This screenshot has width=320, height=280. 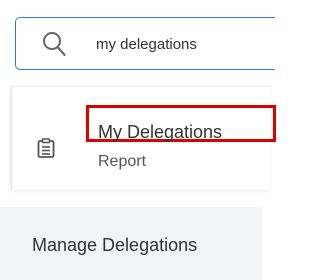 I want to click on result-subtitle: Report, so click(x=122, y=161).